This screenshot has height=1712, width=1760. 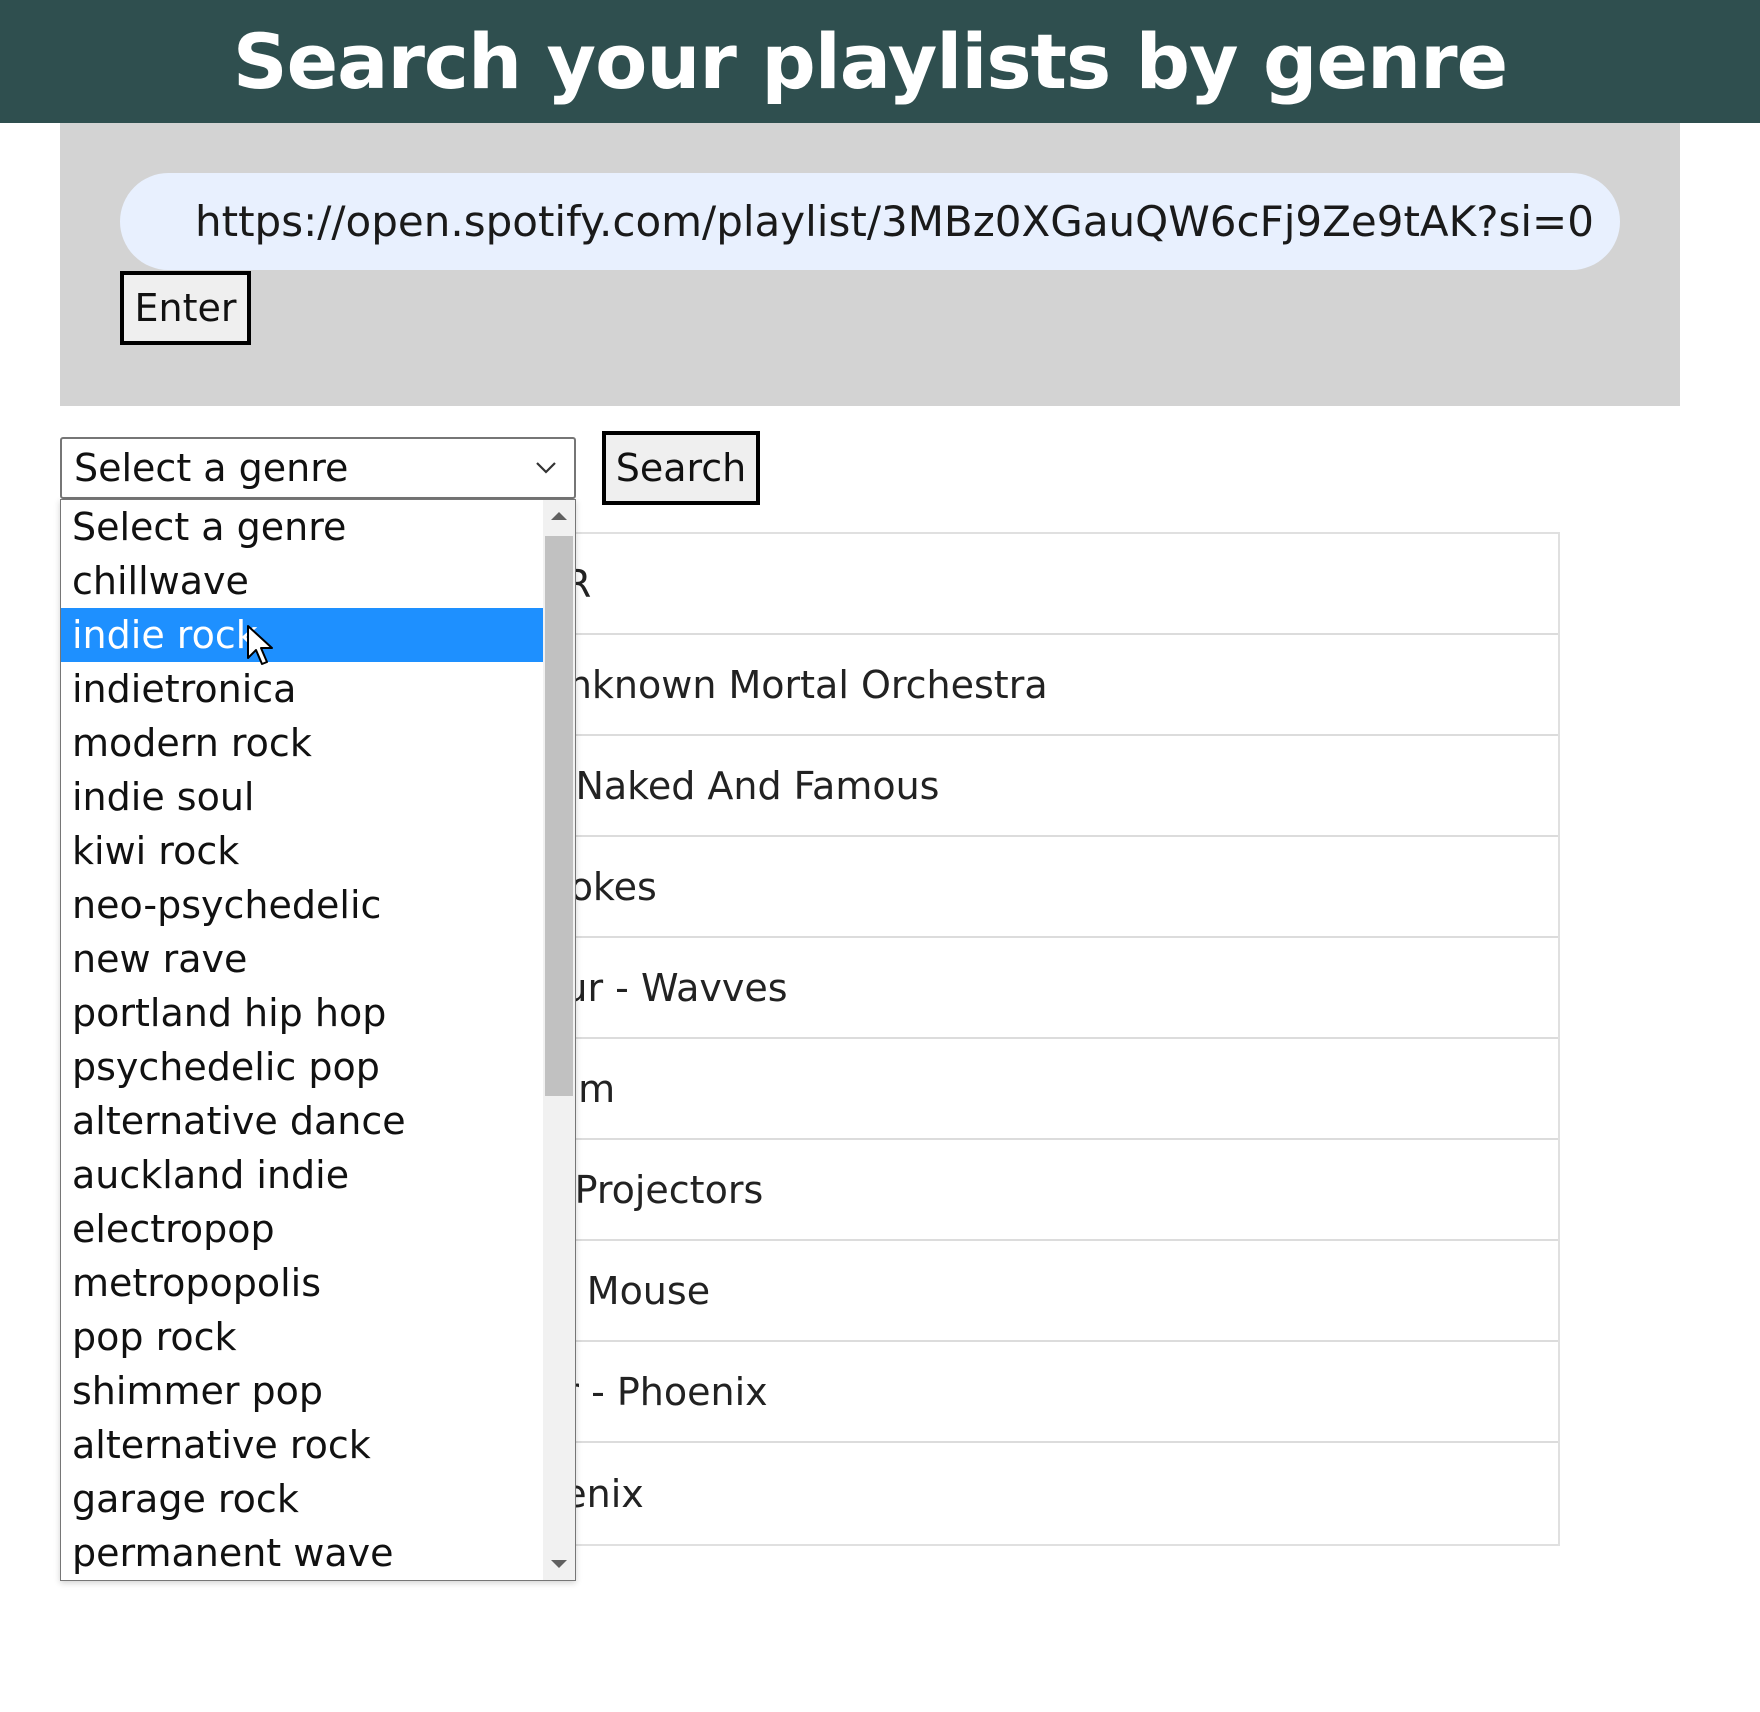 What do you see at coordinates (211, 468) in the screenshot?
I see `genre-select-value: Select a genre` at bounding box center [211, 468].